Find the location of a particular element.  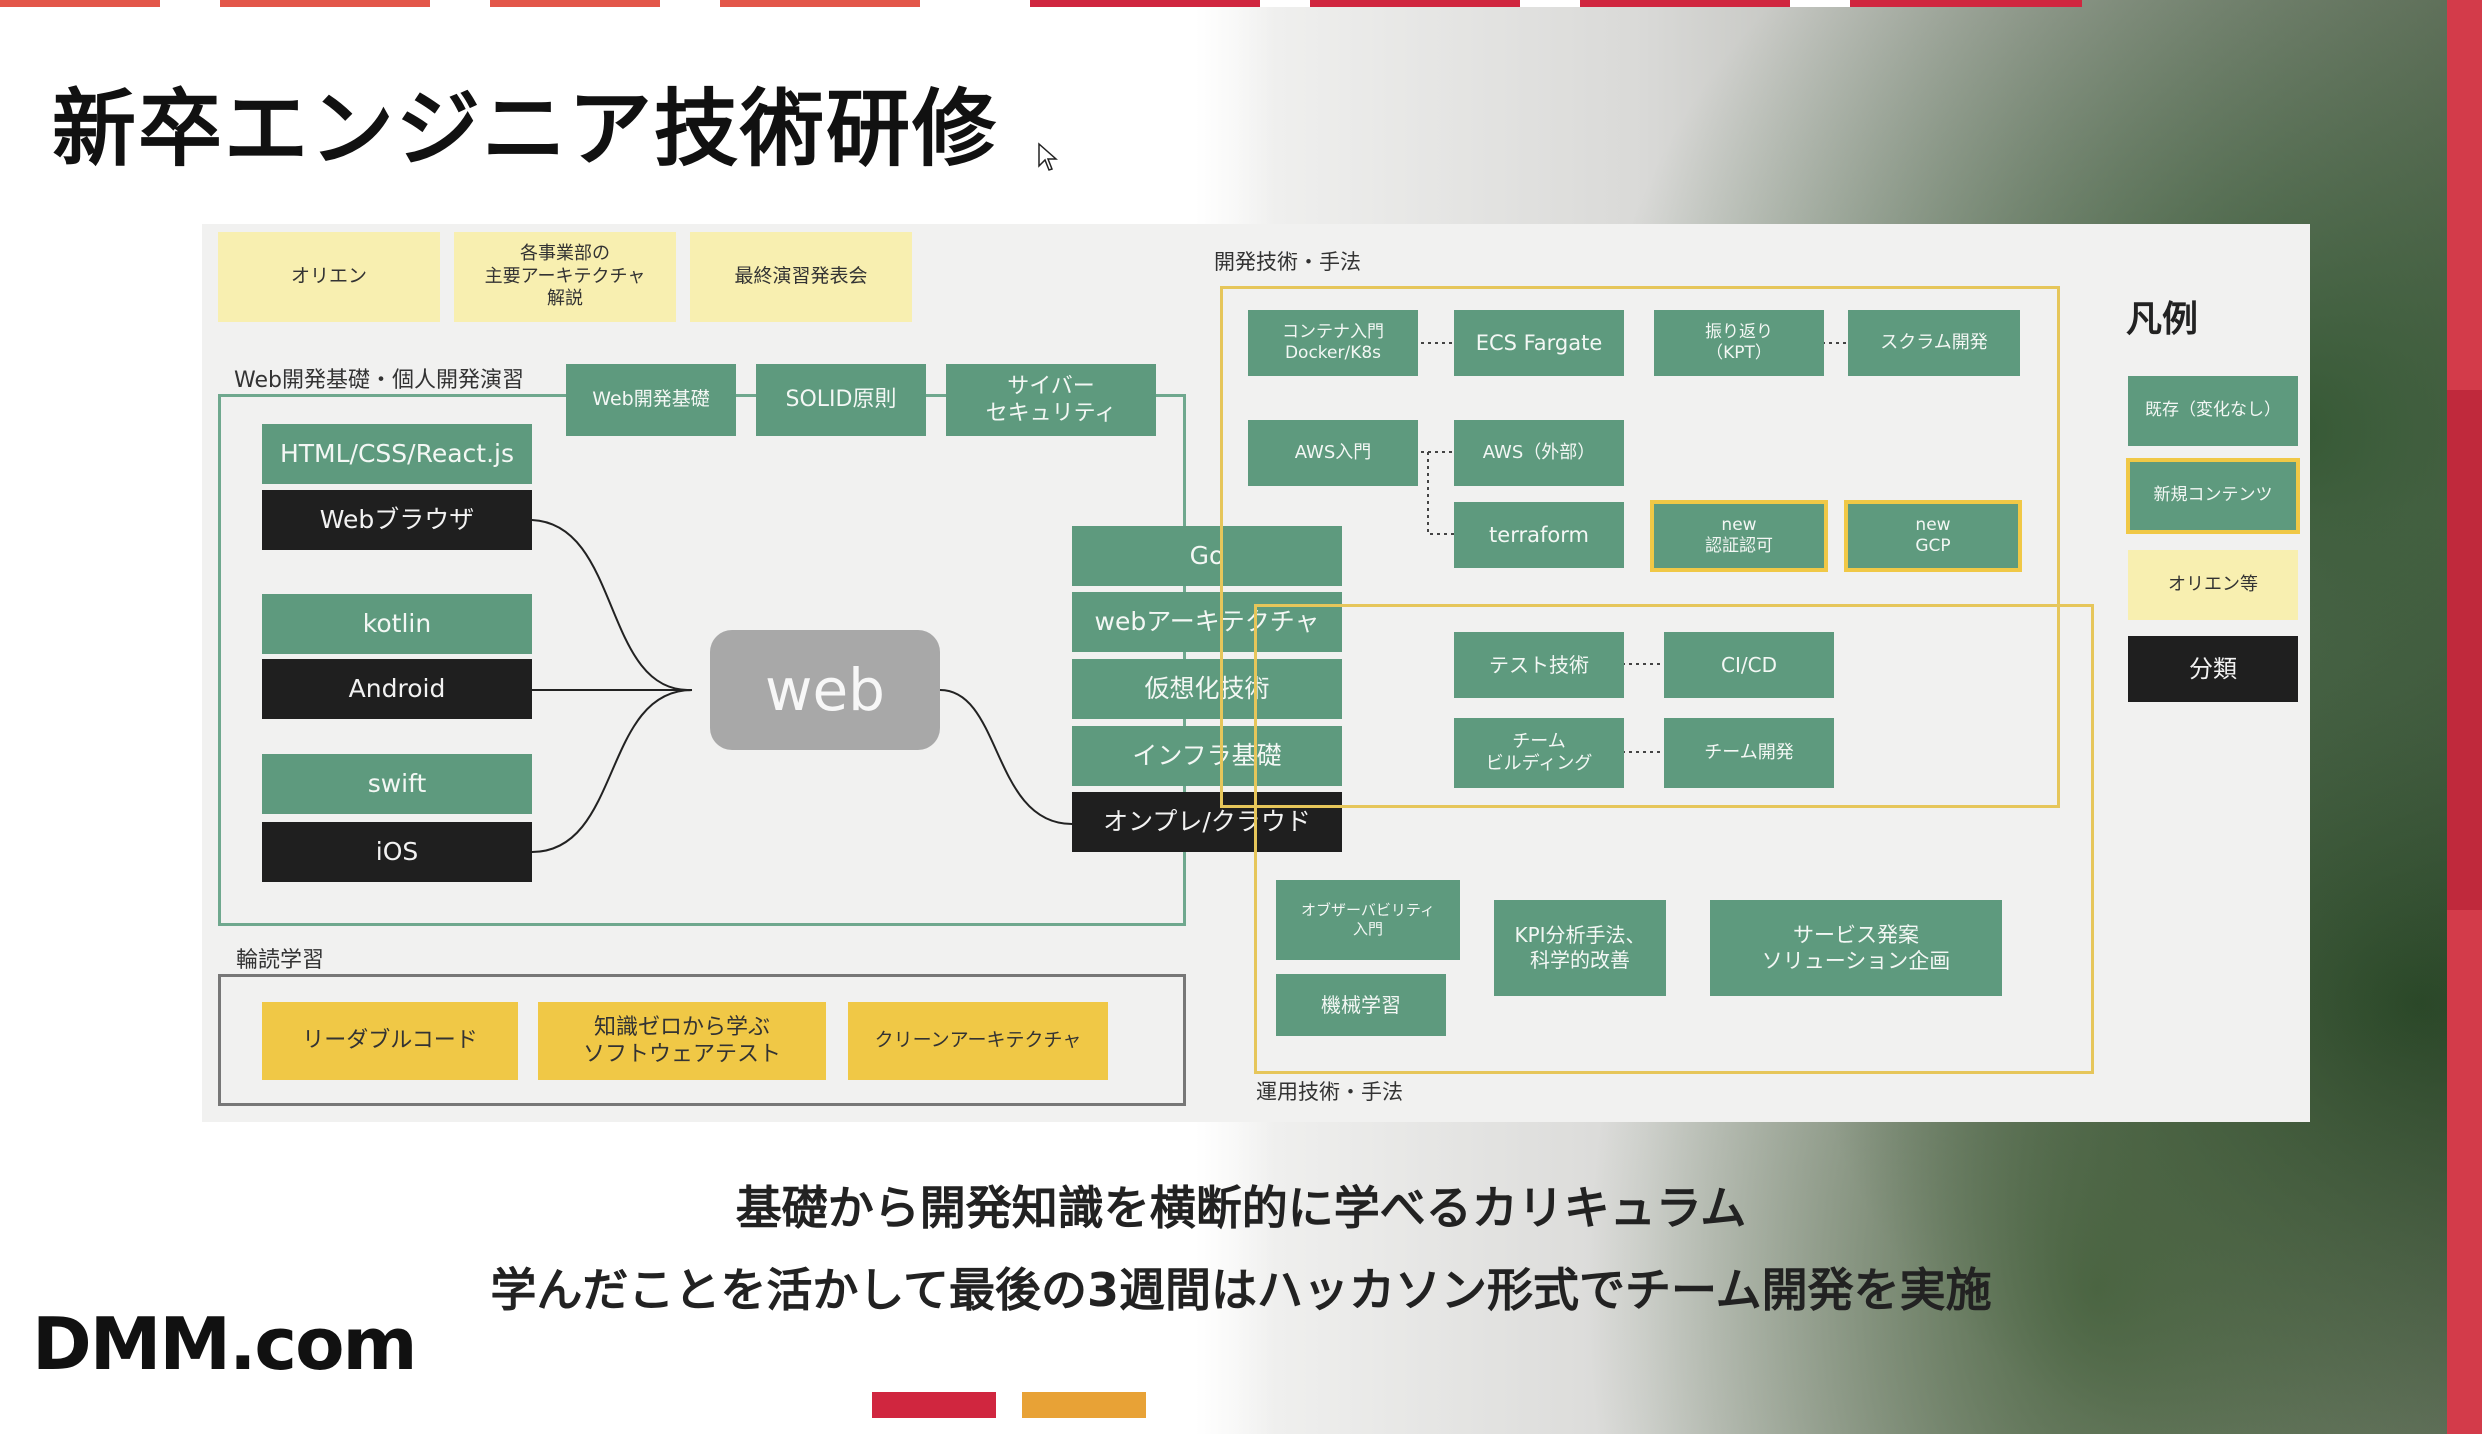

test-technique-box: テスト技術 is located at coordinates (1539, 665).